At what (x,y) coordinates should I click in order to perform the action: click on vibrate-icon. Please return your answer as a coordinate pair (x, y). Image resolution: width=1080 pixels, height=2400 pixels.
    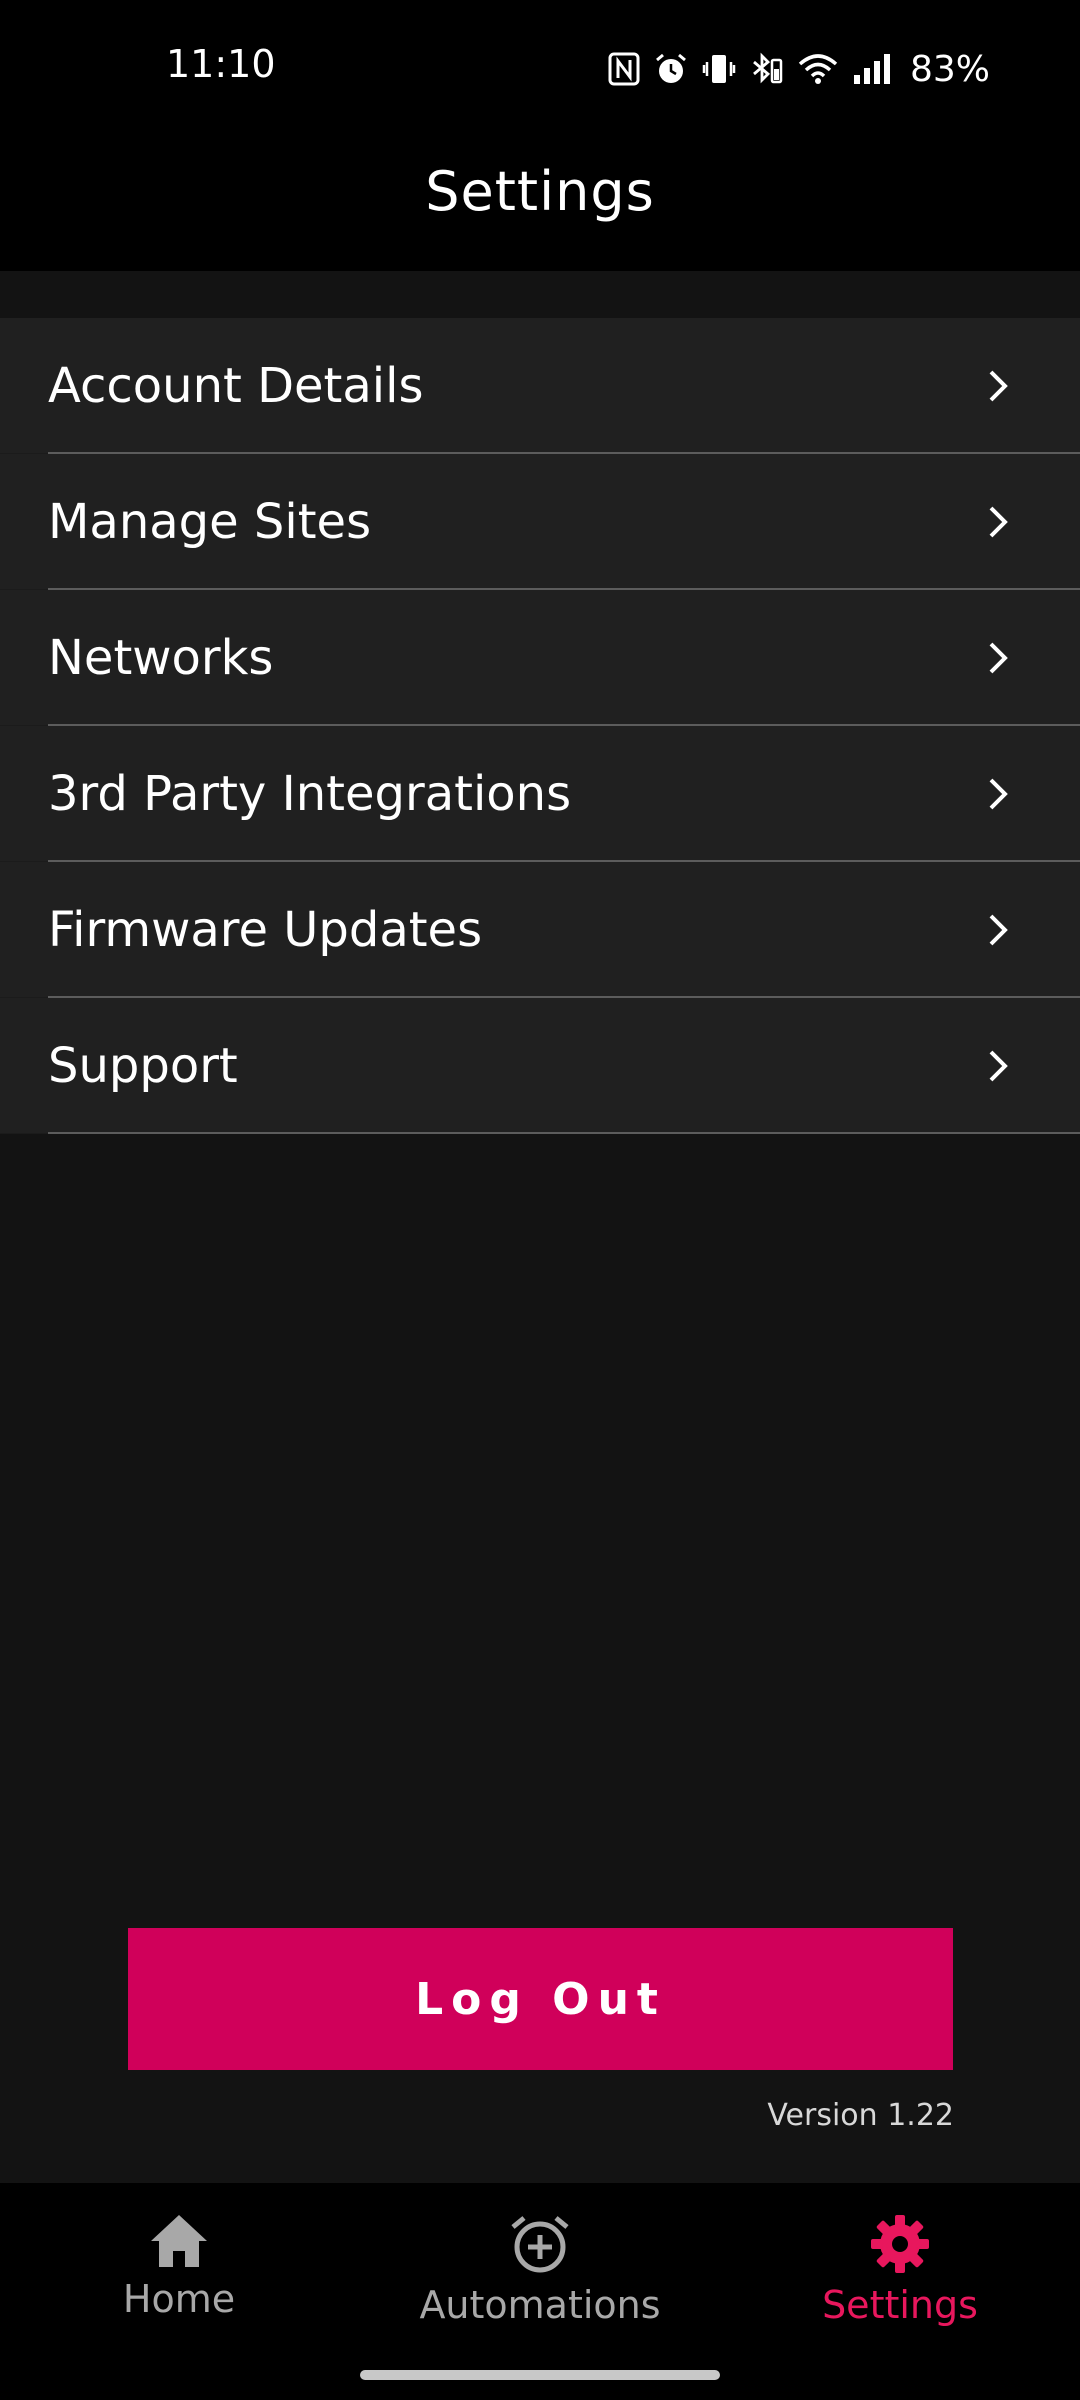
    Looking at the image, I should click on (719, 69).